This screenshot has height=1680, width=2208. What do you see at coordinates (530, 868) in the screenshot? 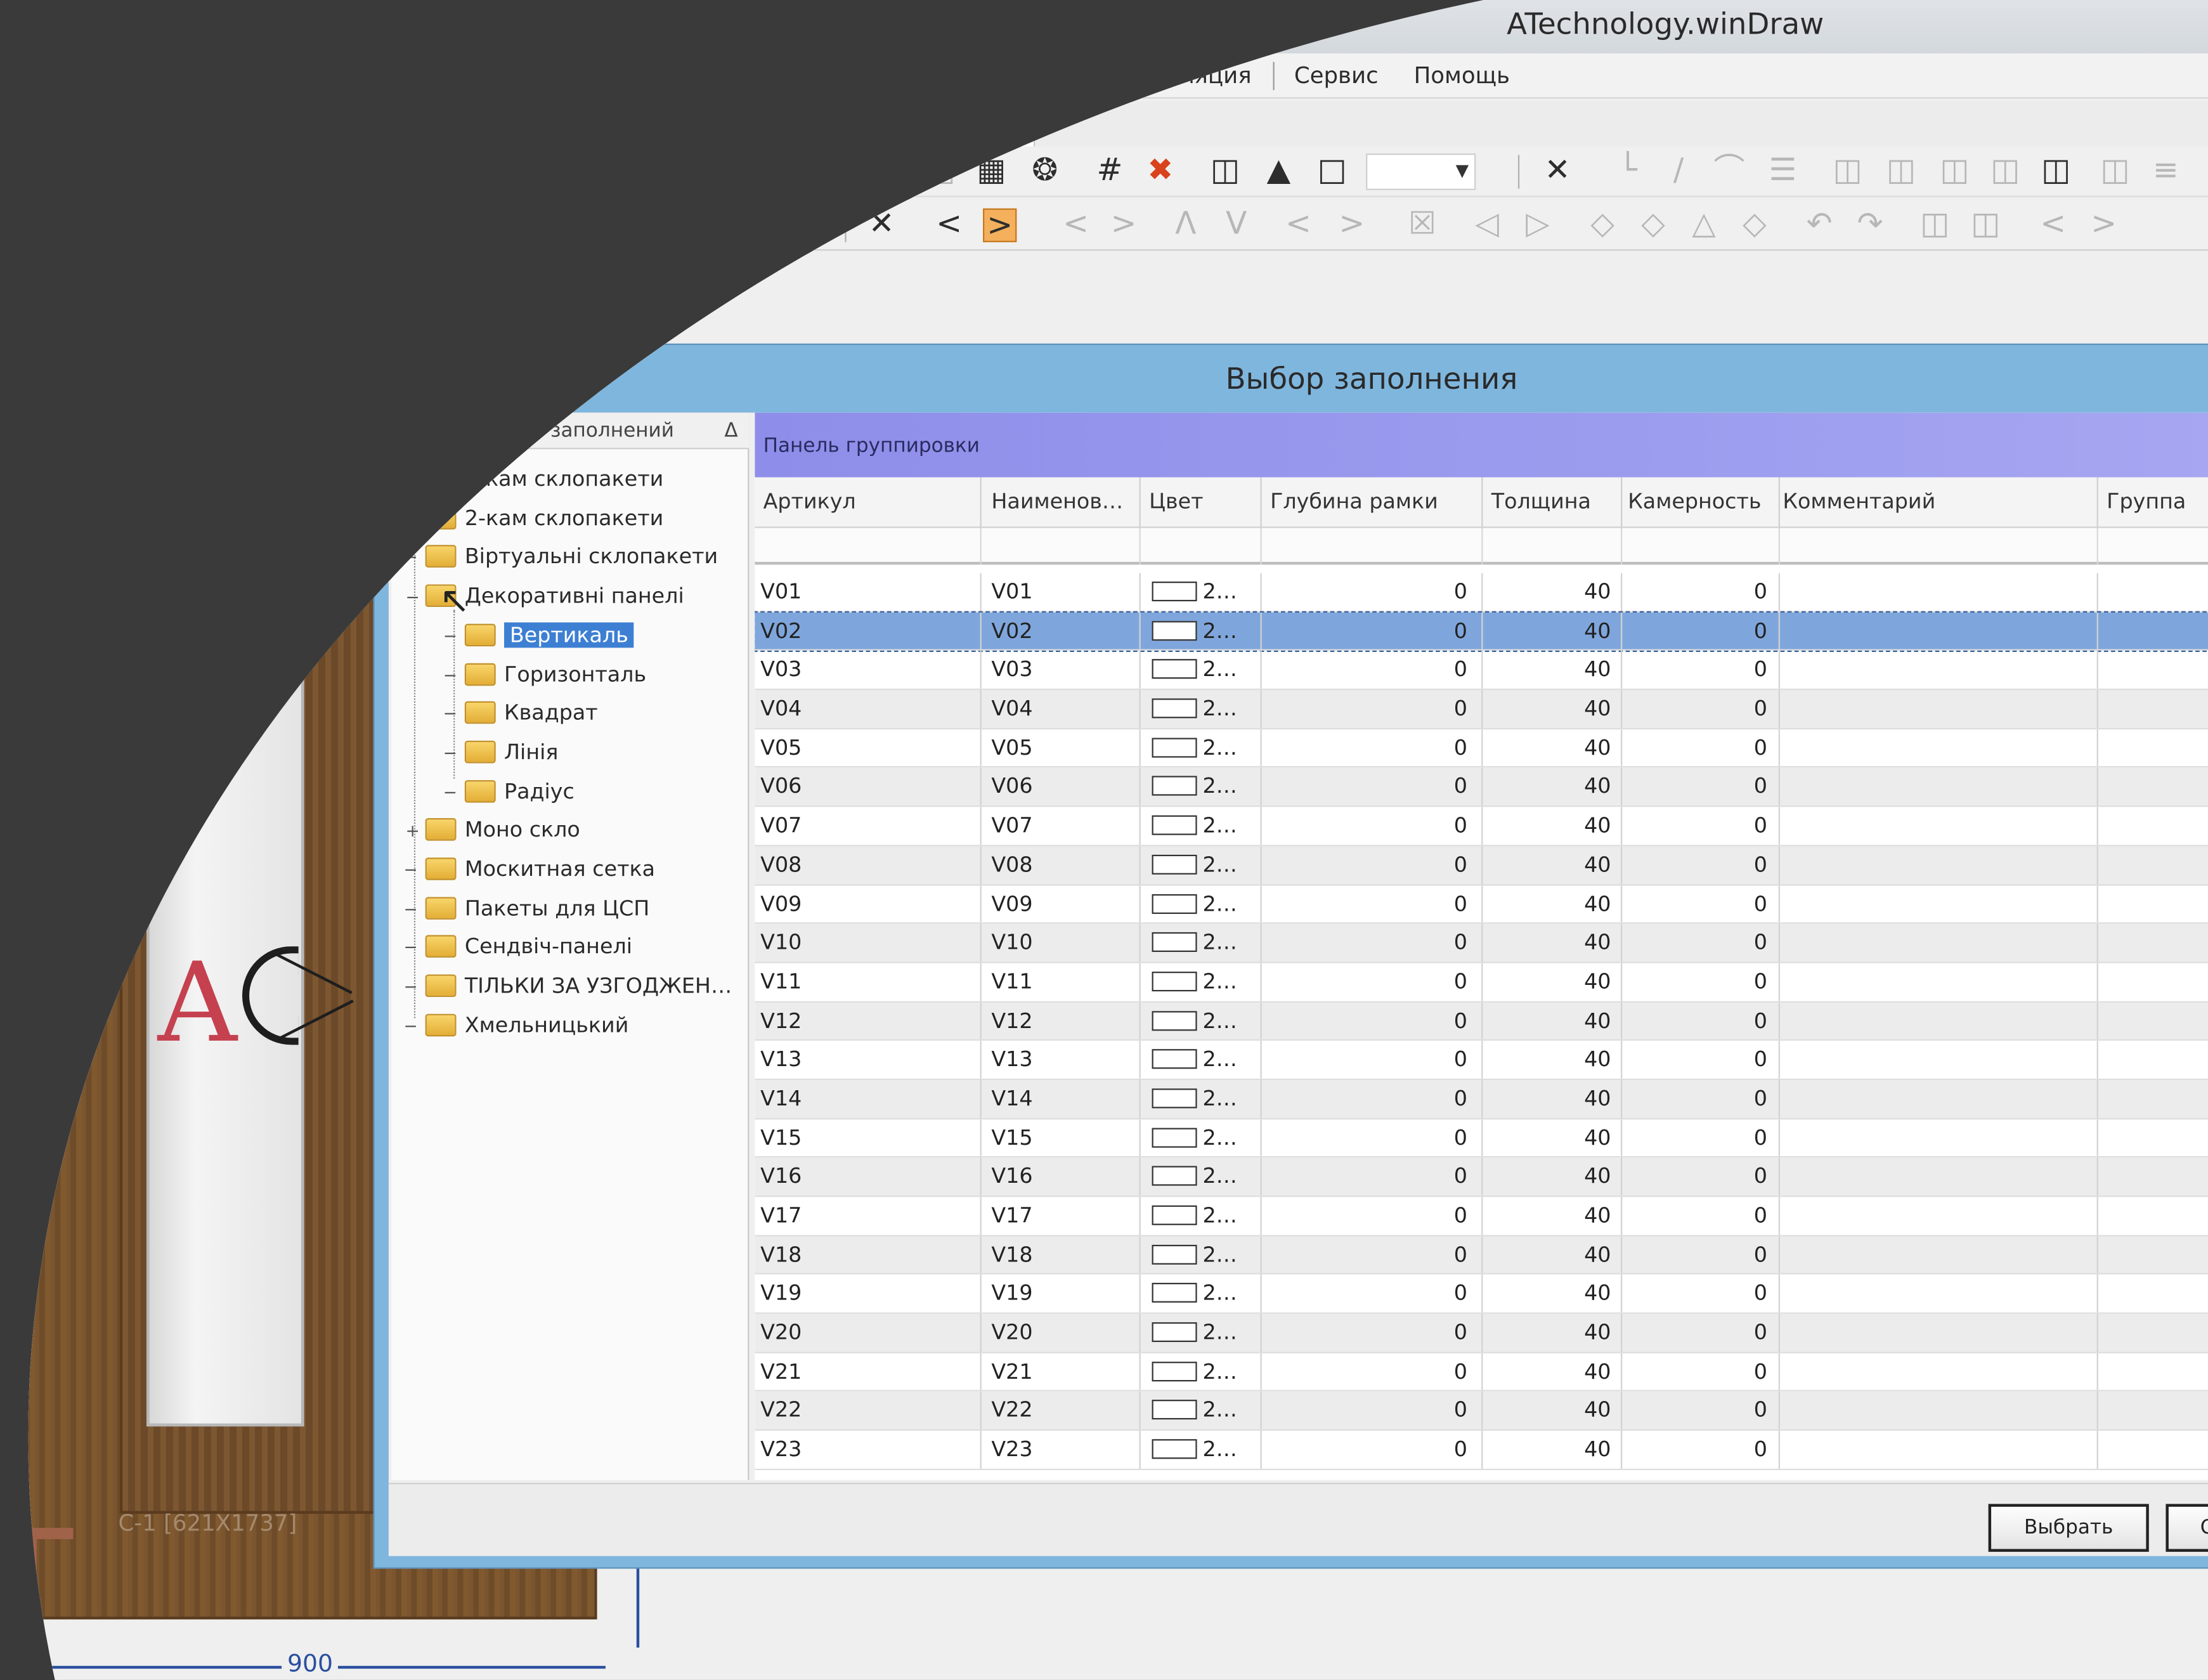
I see `tree-node: ─ Москитная сетка` at bounding box center [530, 868].